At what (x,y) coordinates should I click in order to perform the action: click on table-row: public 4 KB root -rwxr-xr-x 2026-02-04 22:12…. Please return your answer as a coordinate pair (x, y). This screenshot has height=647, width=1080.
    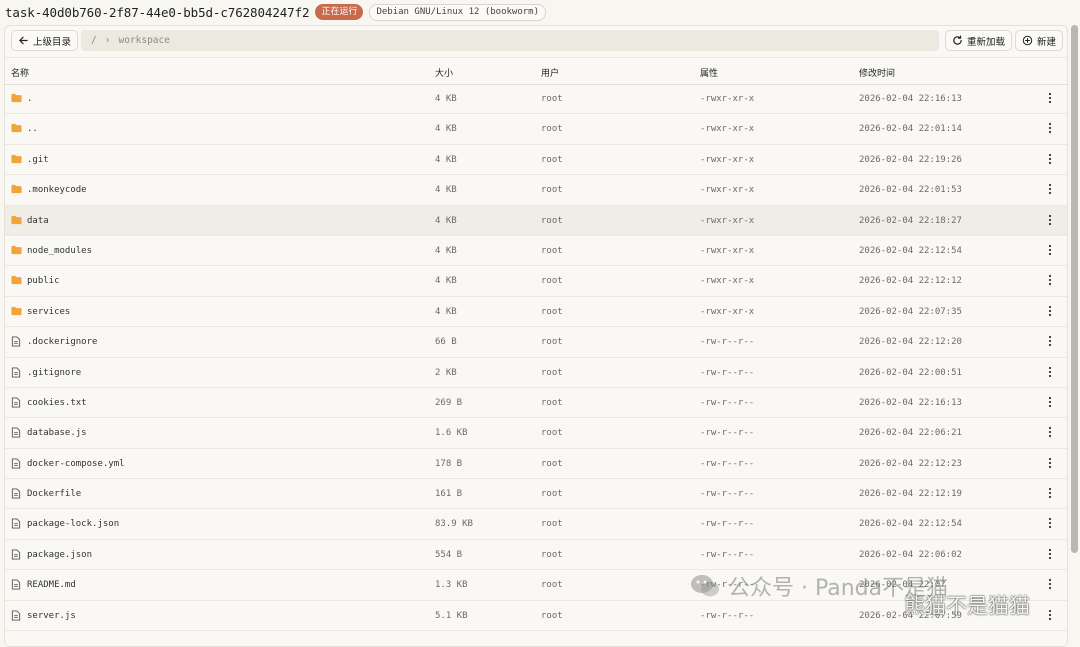
    Looking at the image, I should click on (536, 281).